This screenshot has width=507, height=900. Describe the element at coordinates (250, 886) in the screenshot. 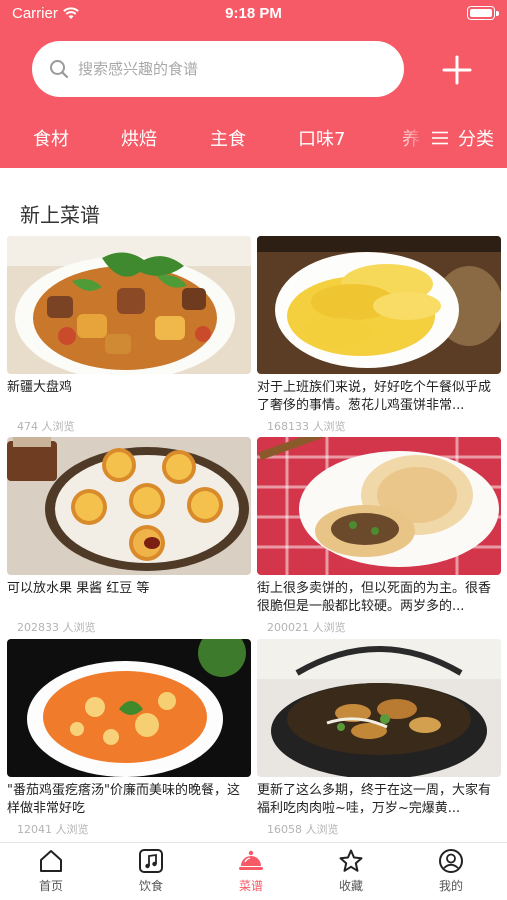

I see `tab-label: 菜谱` at that location.